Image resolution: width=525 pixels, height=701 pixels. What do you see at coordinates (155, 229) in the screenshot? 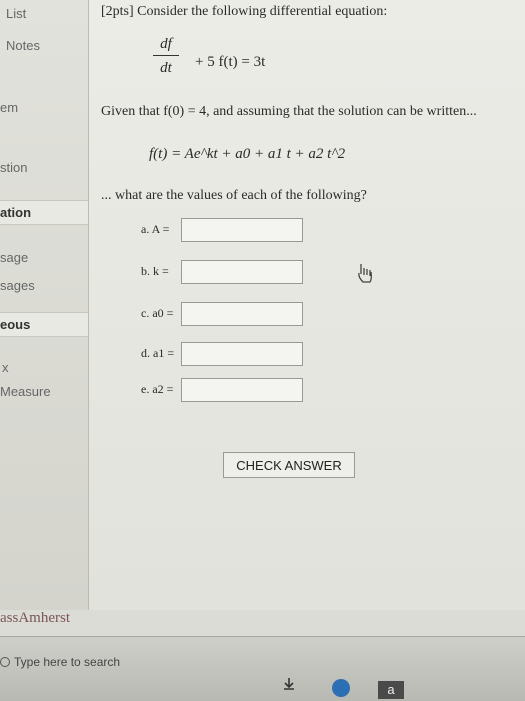
I see `answer-label-a: a. A =` at bounding box center [155, 229].